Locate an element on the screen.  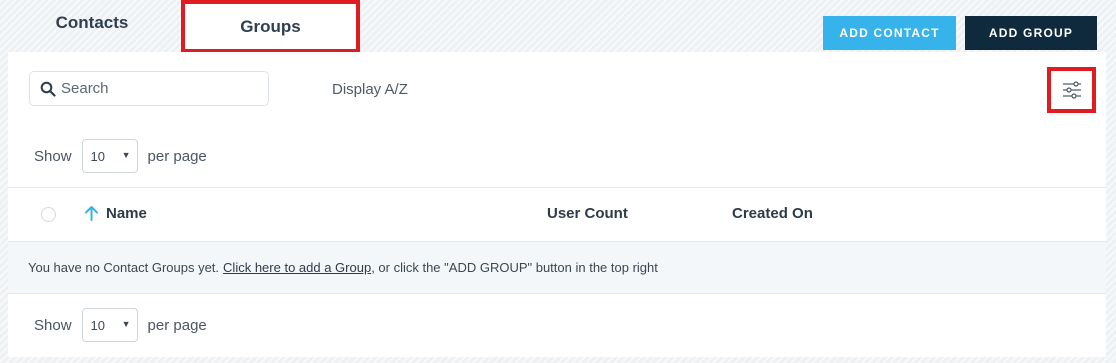
add-group-button: ADD GROUP is located at coordinates (1031, 33).